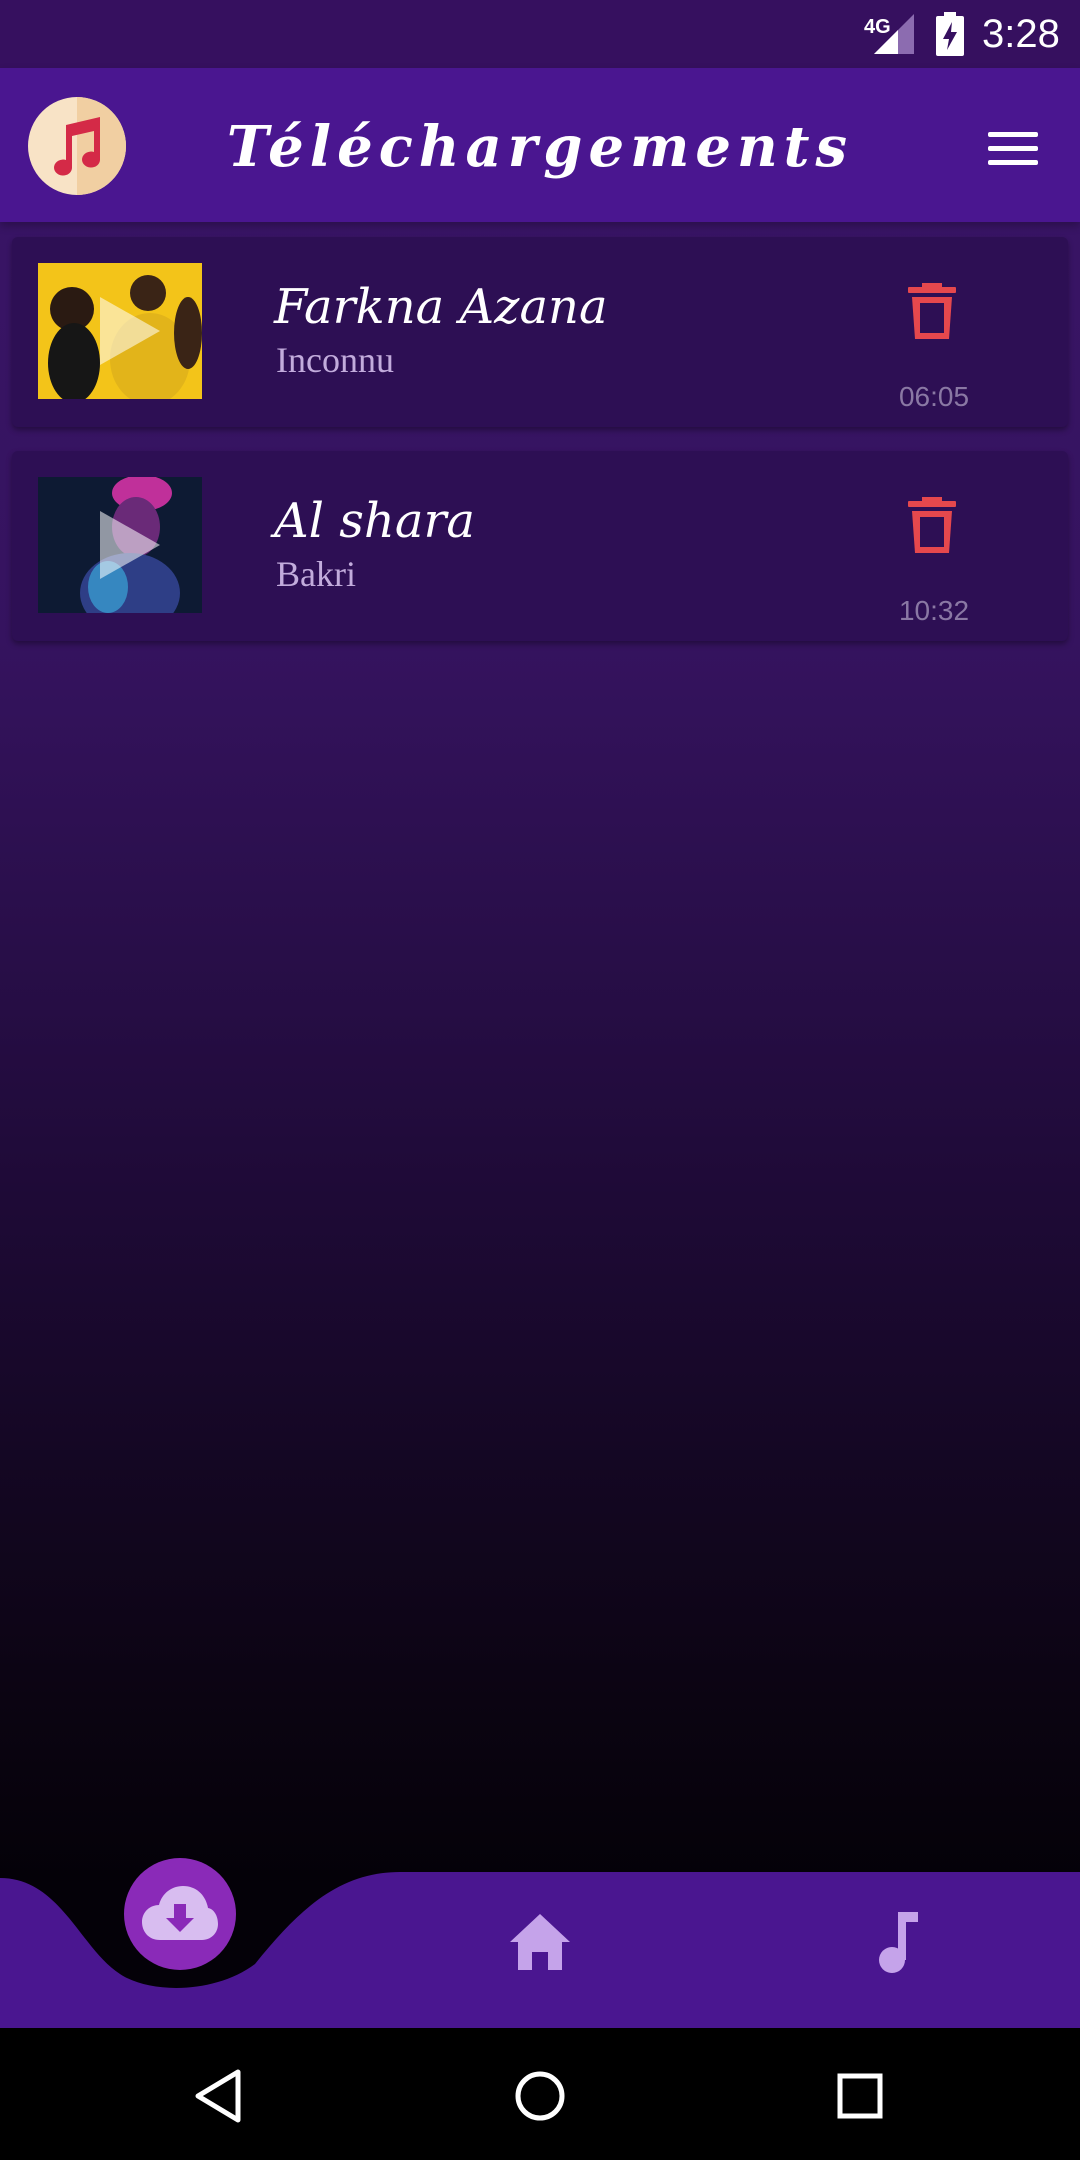 The image size is (1080, 2160). I want to click on home-icon, so click(540, 1942).